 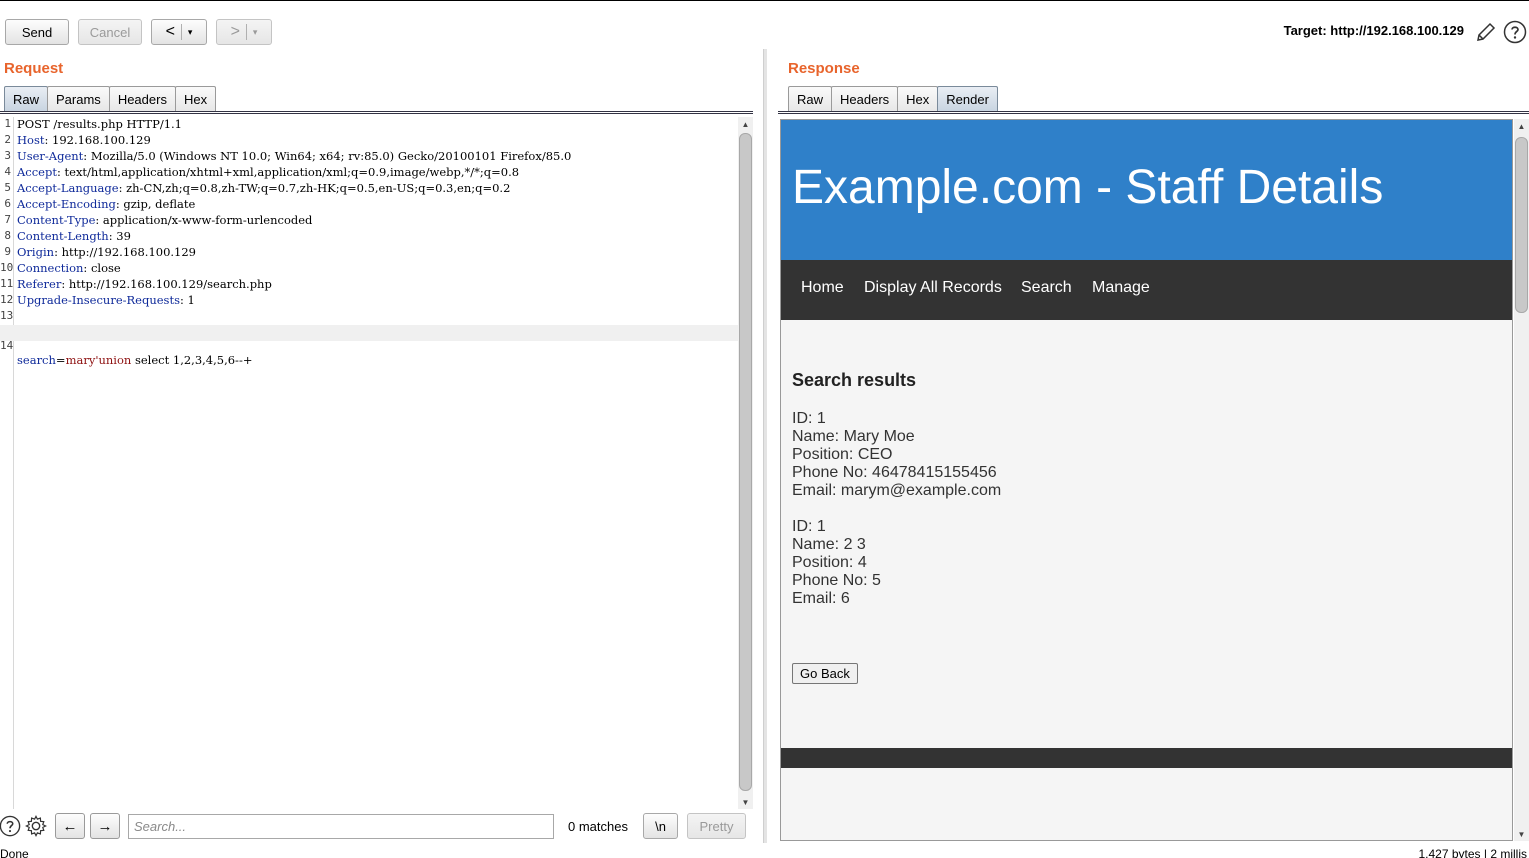 What do you see at coordinates (1373, 30) in the screenshot?
I see `target-label: Target: http://192.168.100.129` at bounding box center [1373, 30].